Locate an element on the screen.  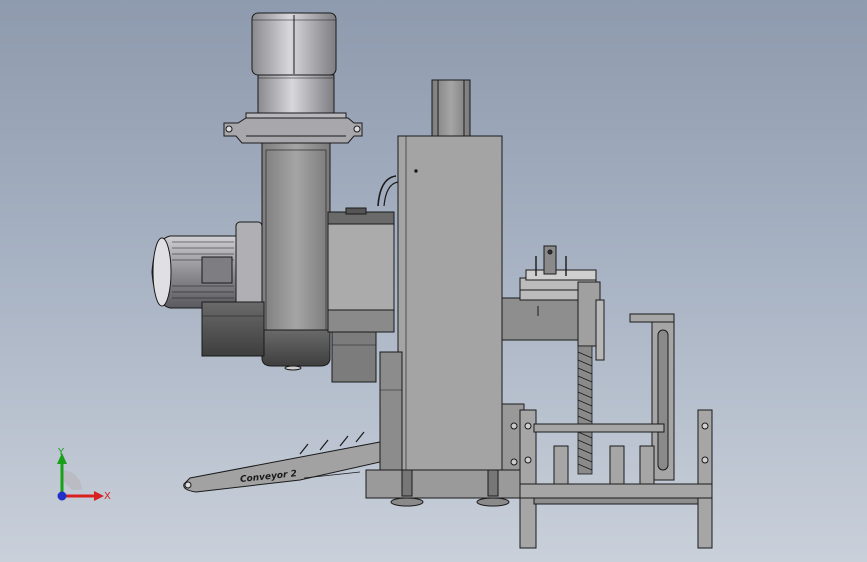
y-axis-label: Y is located at coordinates (61, 452).